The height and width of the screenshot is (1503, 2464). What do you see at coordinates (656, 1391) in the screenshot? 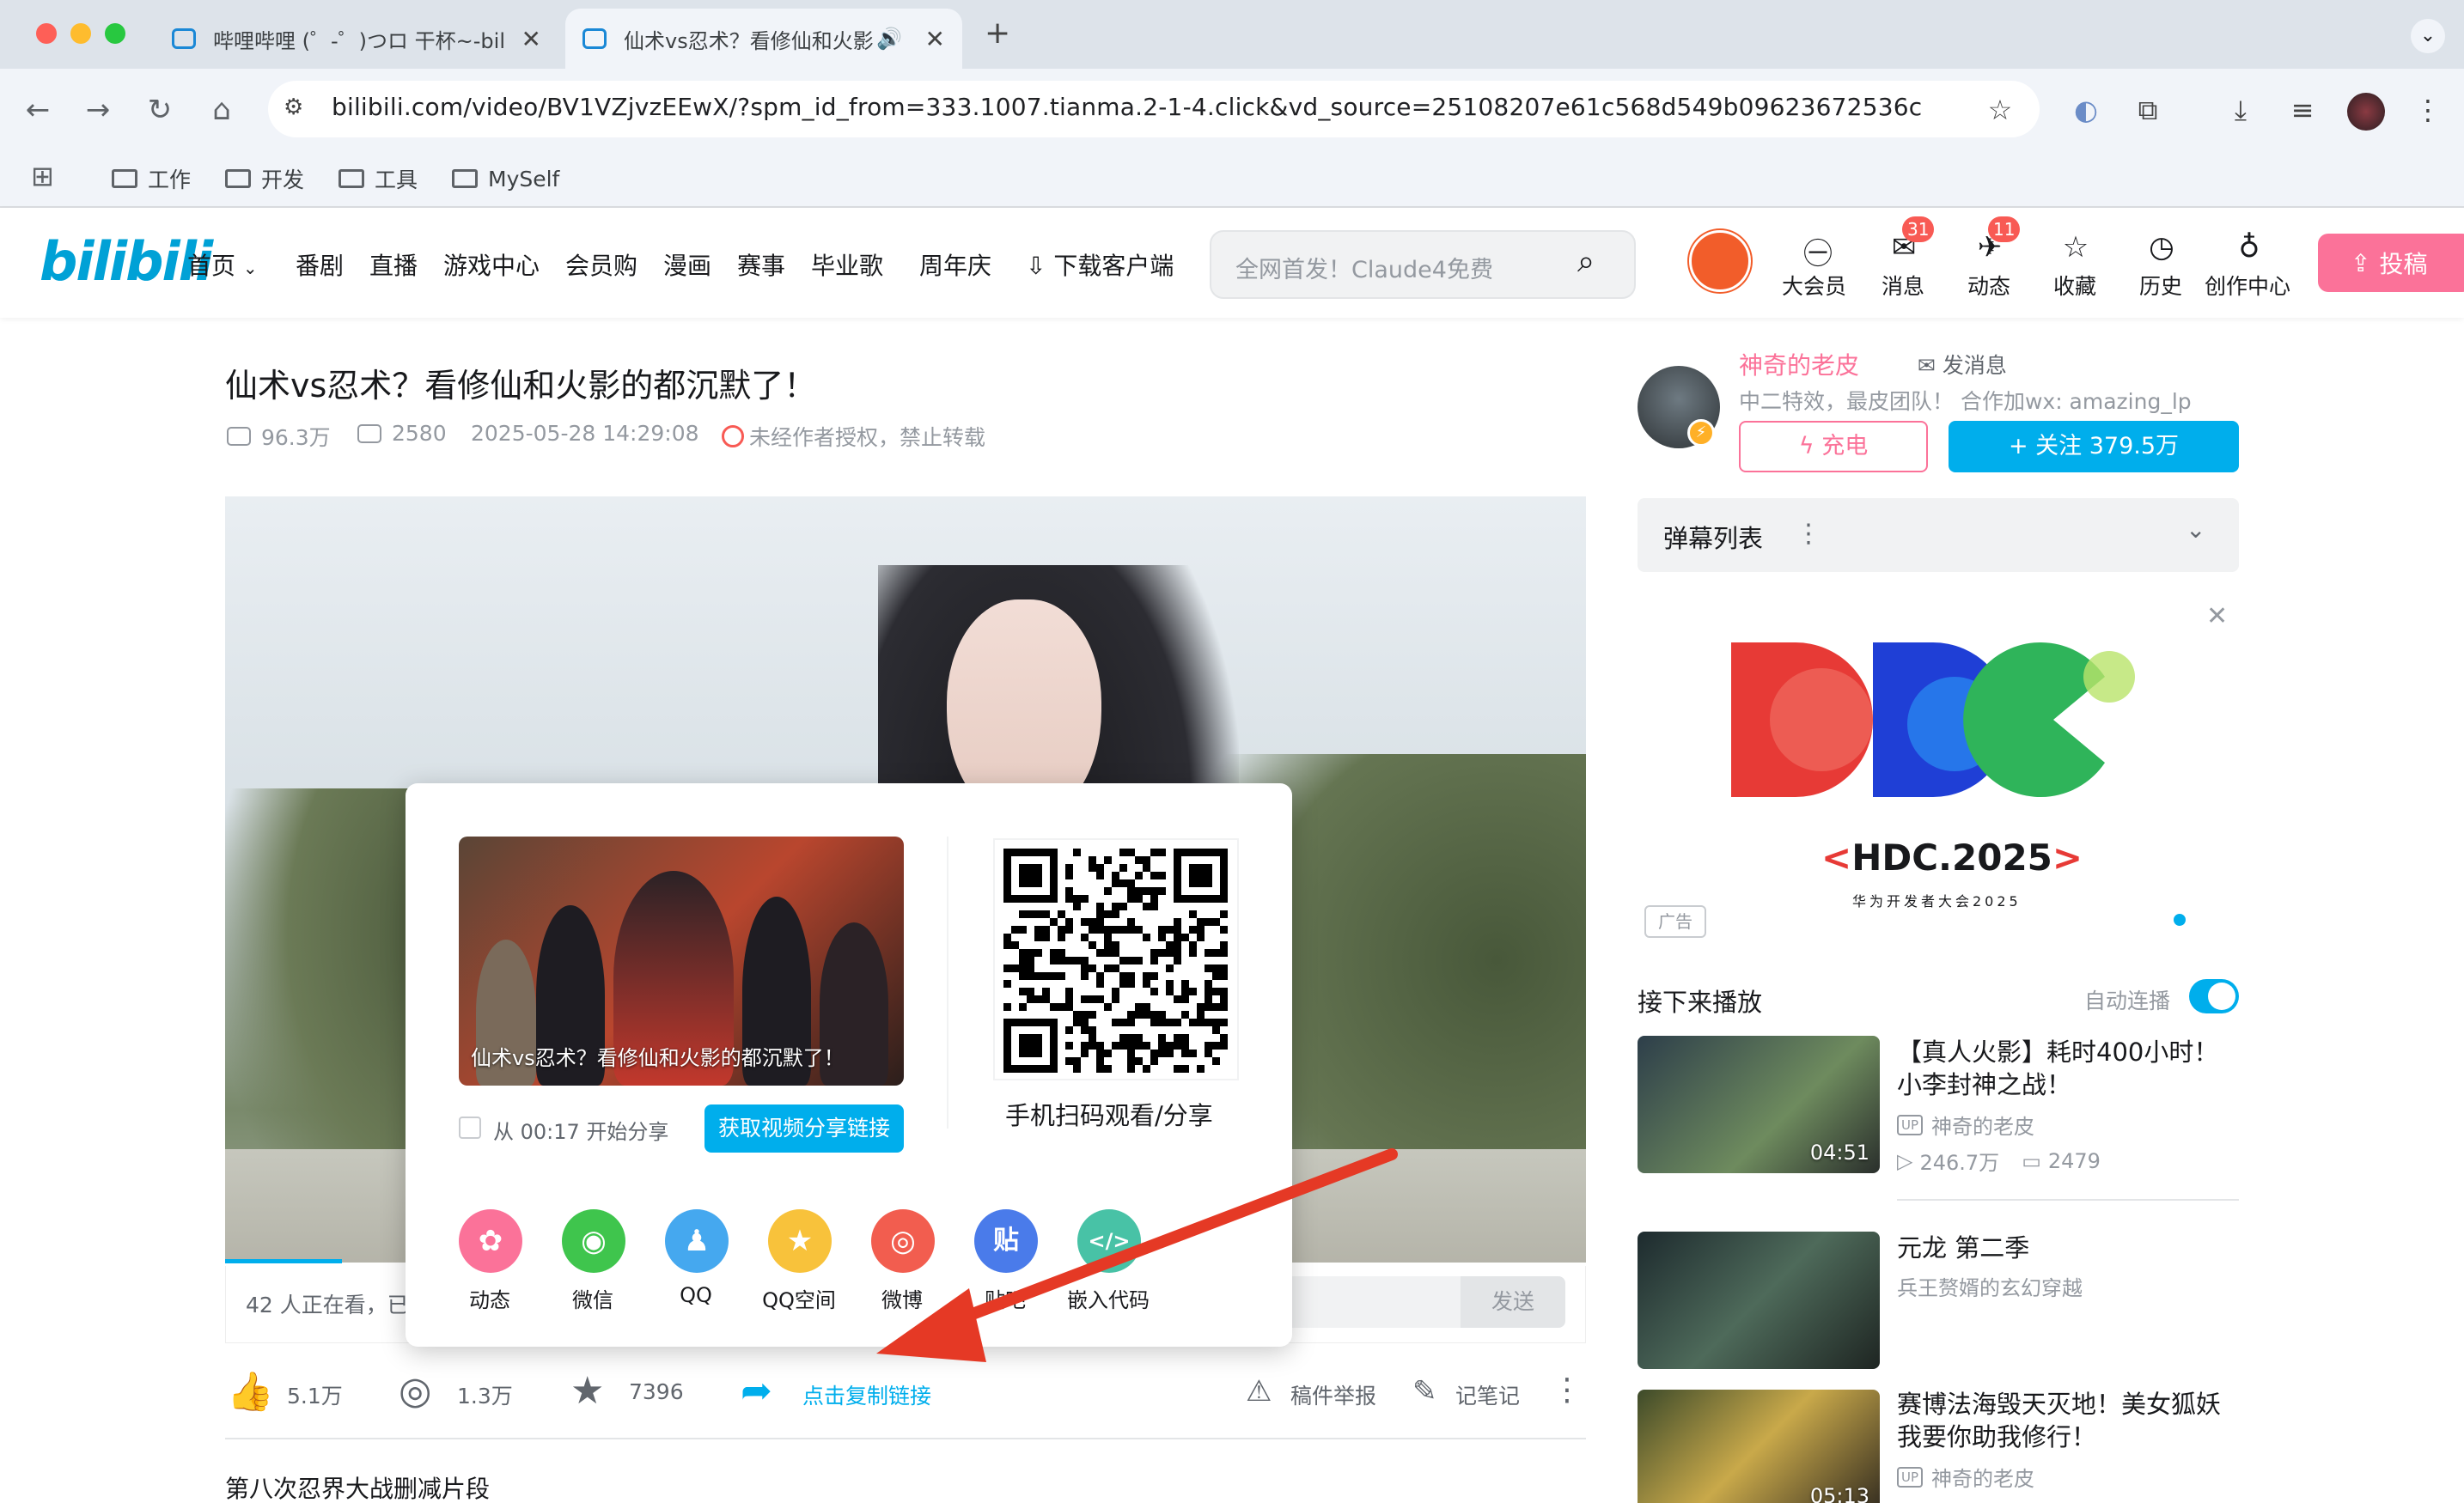
I see `favorite-count: 7396` at bounding box center [656, 1391].